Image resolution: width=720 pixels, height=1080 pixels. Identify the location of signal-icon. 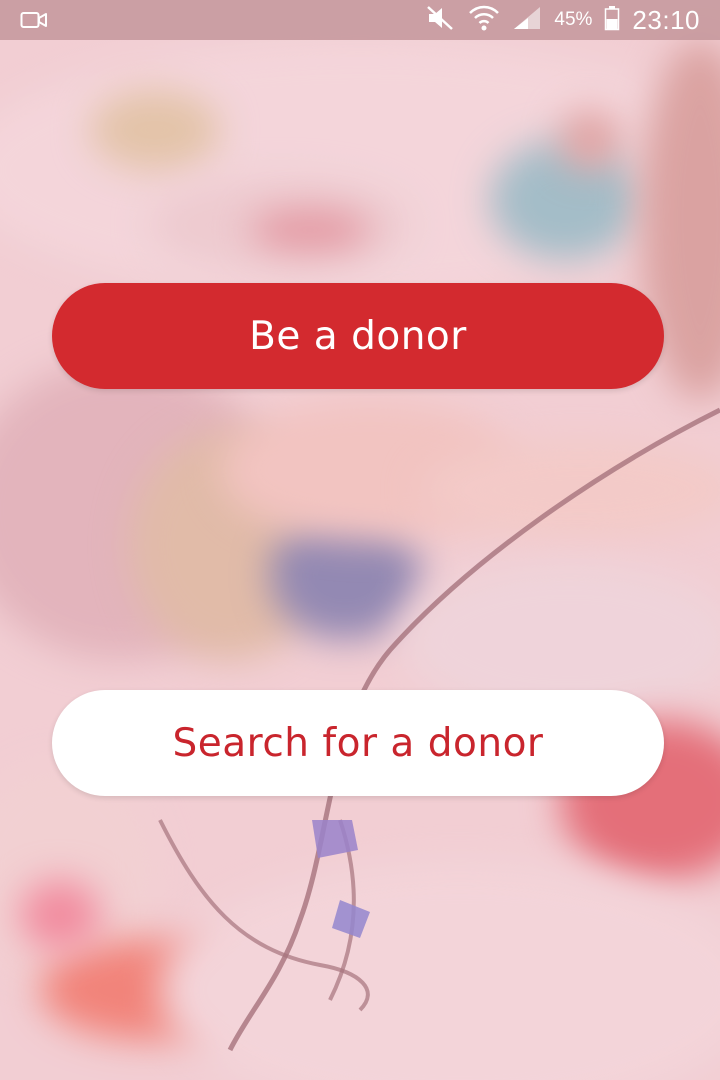
(527, 20).